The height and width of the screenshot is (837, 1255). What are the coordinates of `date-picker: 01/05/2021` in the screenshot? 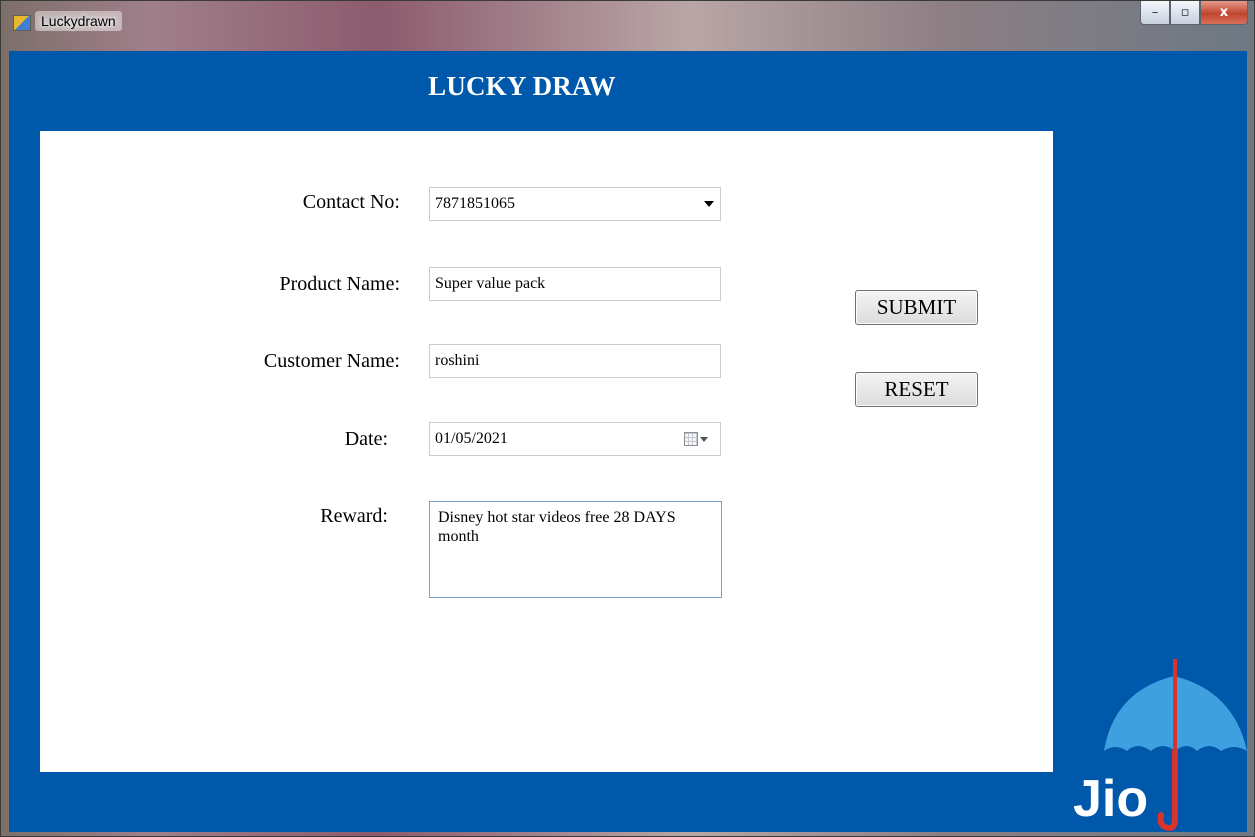 It's located at (575, 439).